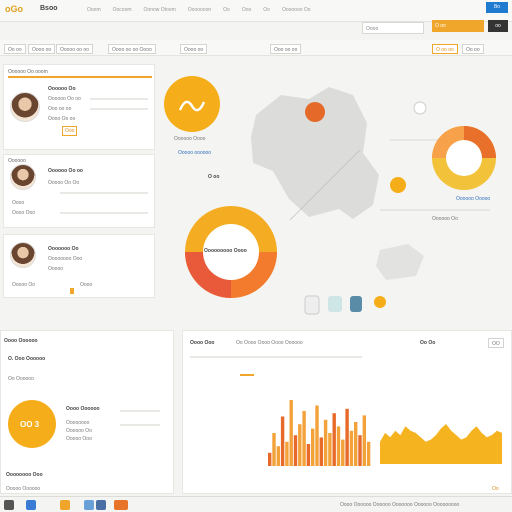 The height and width of the screenshot is (512, 512). What do you see at coordinates (24, 285) in the screenshot?
I see `profile-detail: Ooooo Oo` at bounding box center [24, 285].